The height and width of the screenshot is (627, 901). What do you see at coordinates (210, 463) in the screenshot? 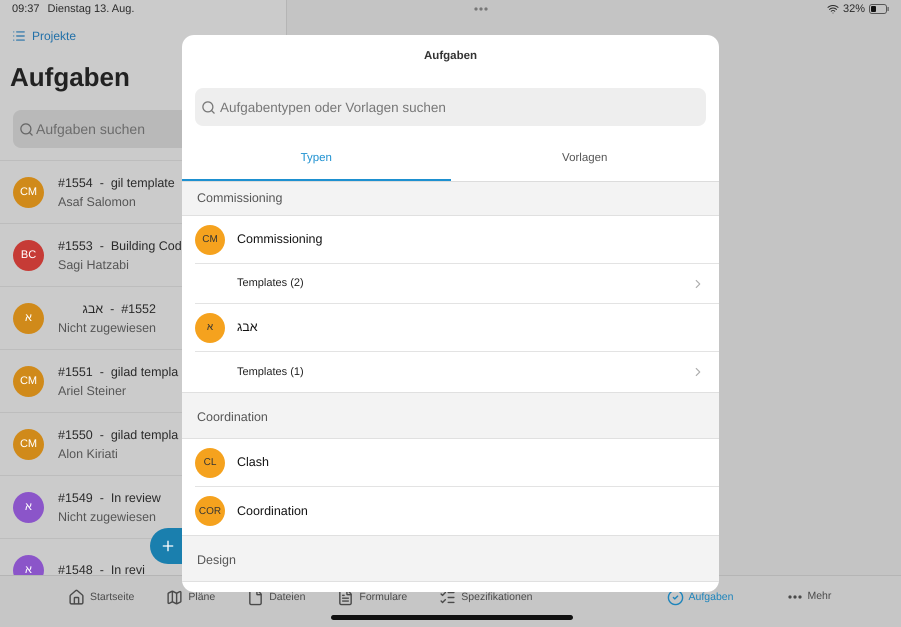
I see `avatar: CL` at bounding box center [210, 463].